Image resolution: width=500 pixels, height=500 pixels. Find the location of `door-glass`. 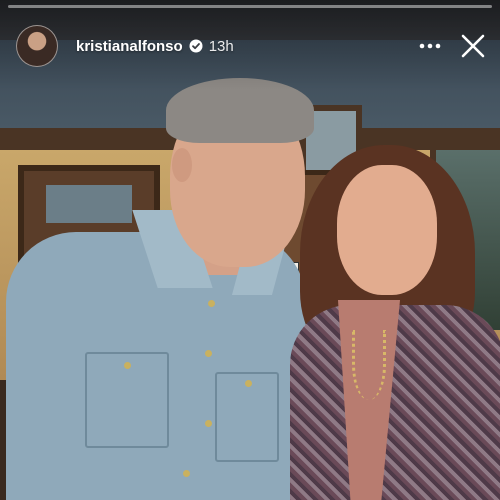

door-glass is located at coordinates (89, 204).